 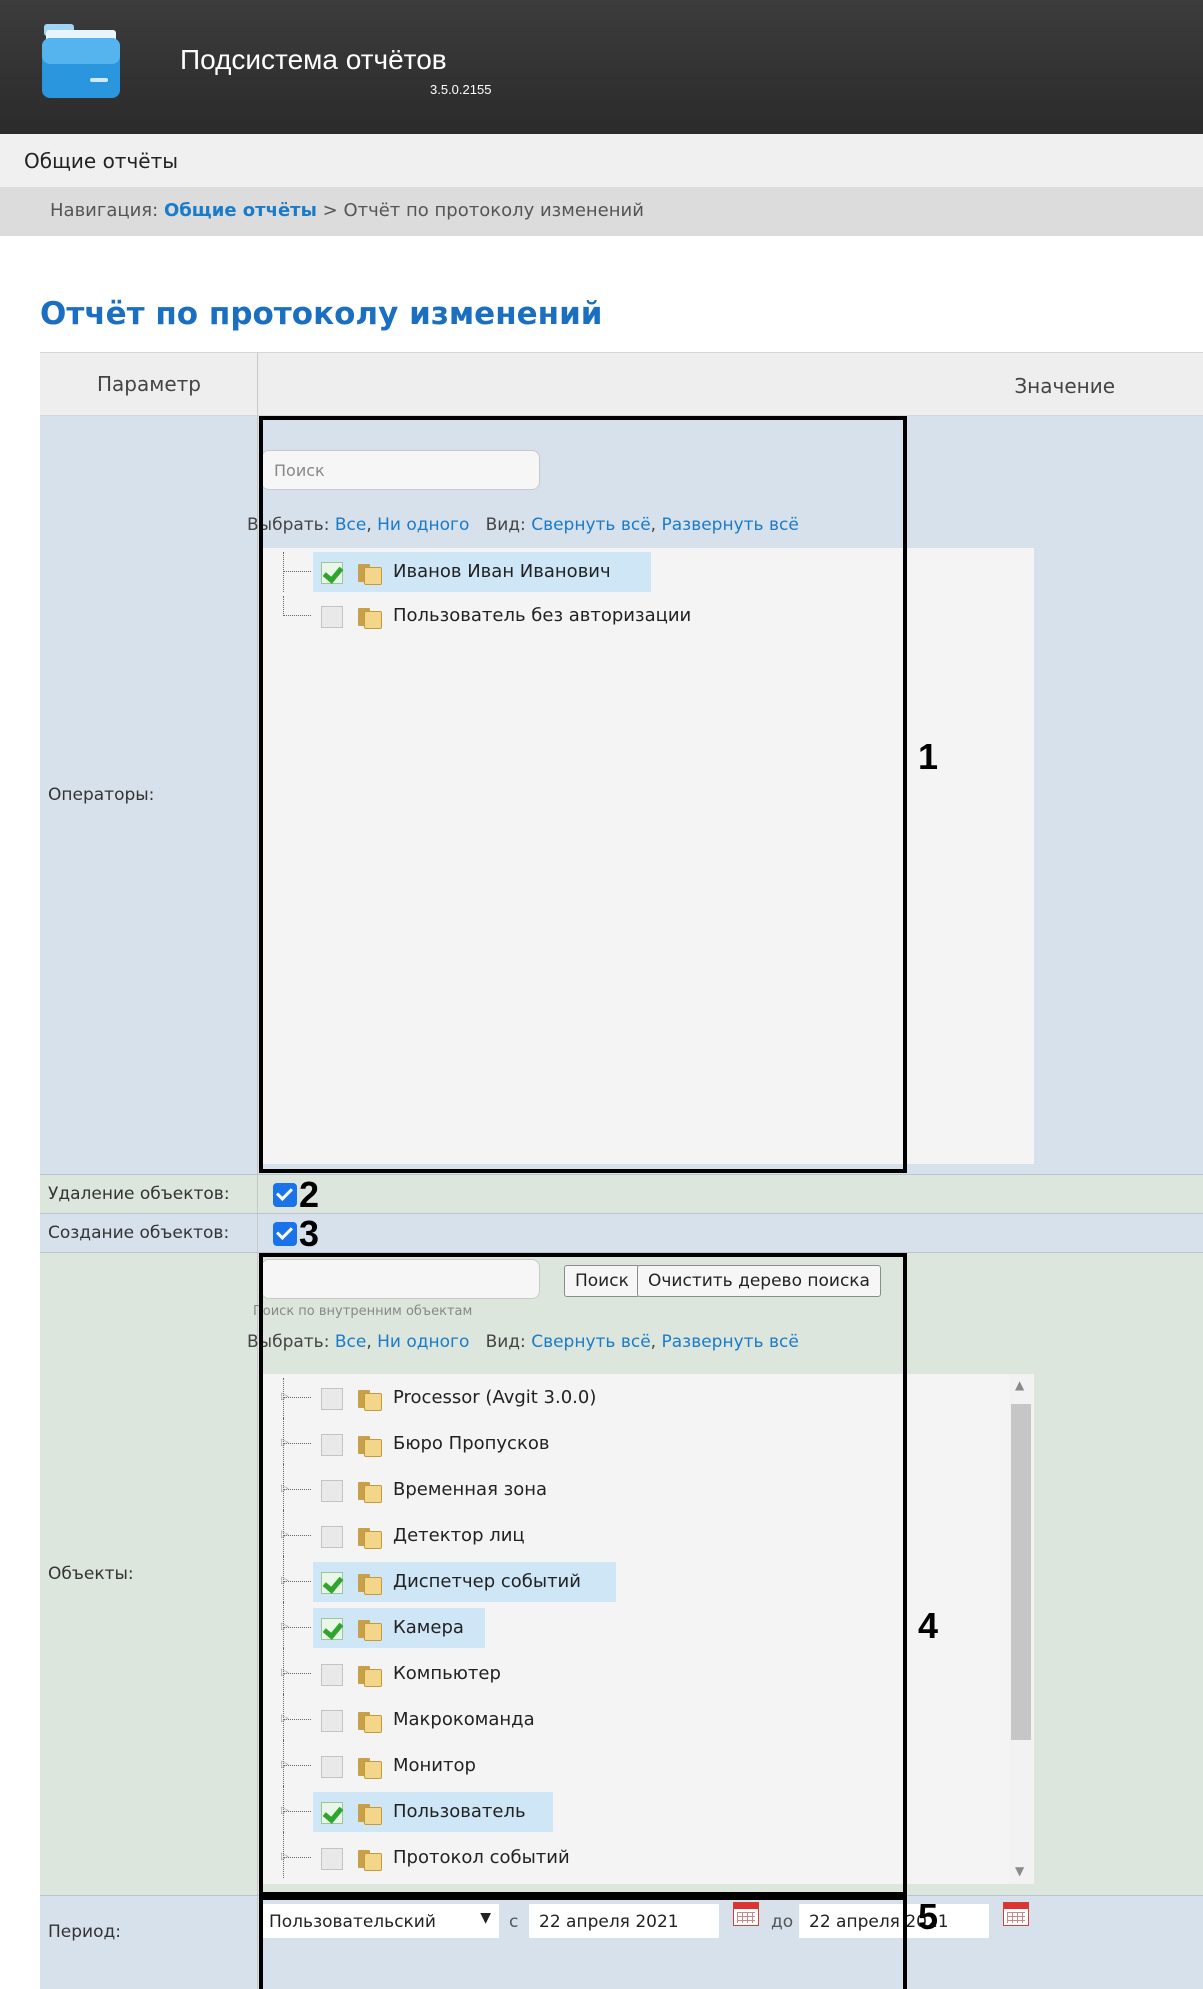 What do you see at coordinates (461, 89) in the screenshot?
I see `app-version: 3.5.0.2155` at bounding box center [461, 89].